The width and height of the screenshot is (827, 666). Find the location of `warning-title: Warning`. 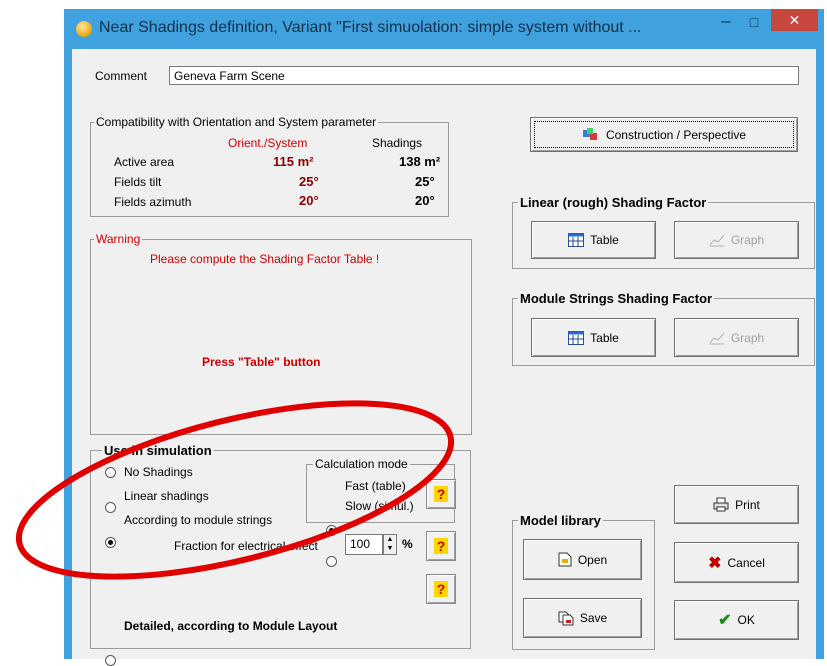

warning-title: Warning is located at coordinates (118, 239).